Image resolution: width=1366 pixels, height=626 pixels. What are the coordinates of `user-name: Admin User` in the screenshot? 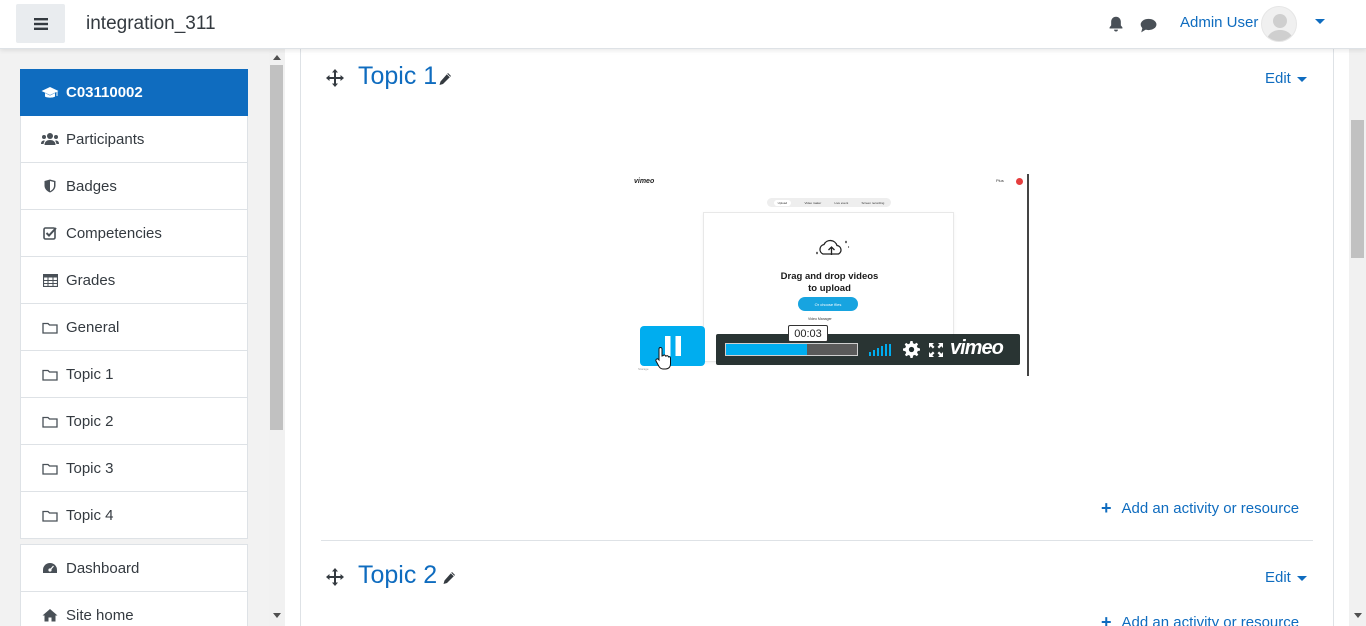 It's located at (1219, 22).